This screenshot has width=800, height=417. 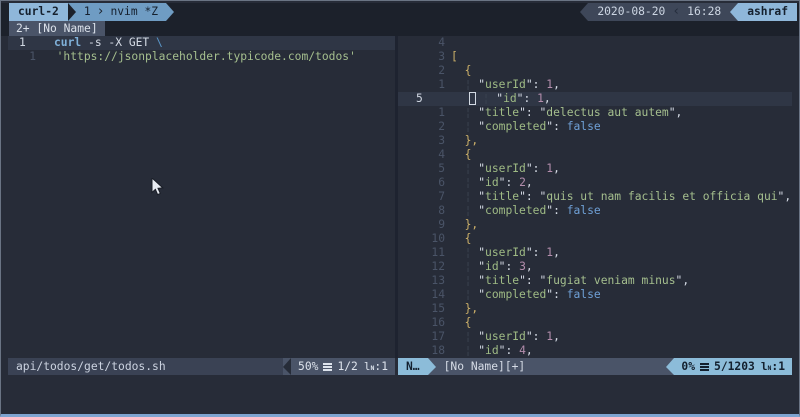 What do you see at coordinates (441, 154) in the screenshot?
I see `line-number: 4` at bounding box center [441, 154].